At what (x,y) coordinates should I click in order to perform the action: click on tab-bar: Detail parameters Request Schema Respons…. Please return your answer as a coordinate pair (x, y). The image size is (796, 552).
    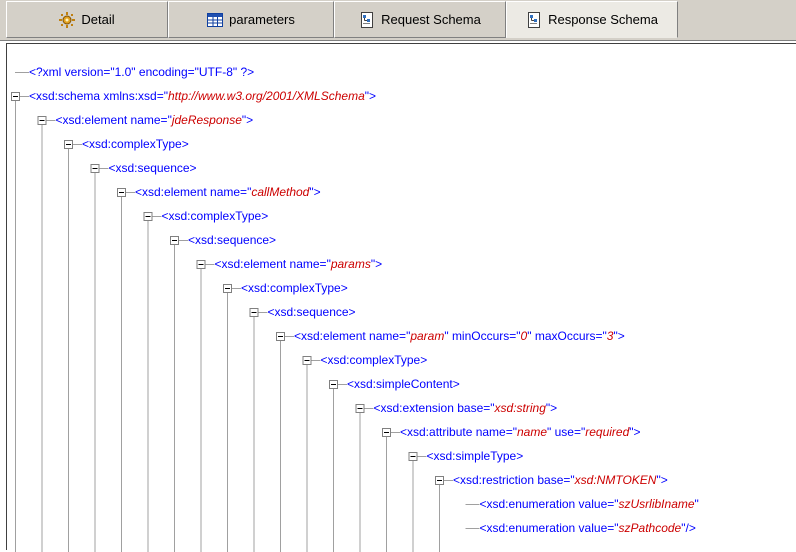
    Looking at the image, I should click on (398, 20).